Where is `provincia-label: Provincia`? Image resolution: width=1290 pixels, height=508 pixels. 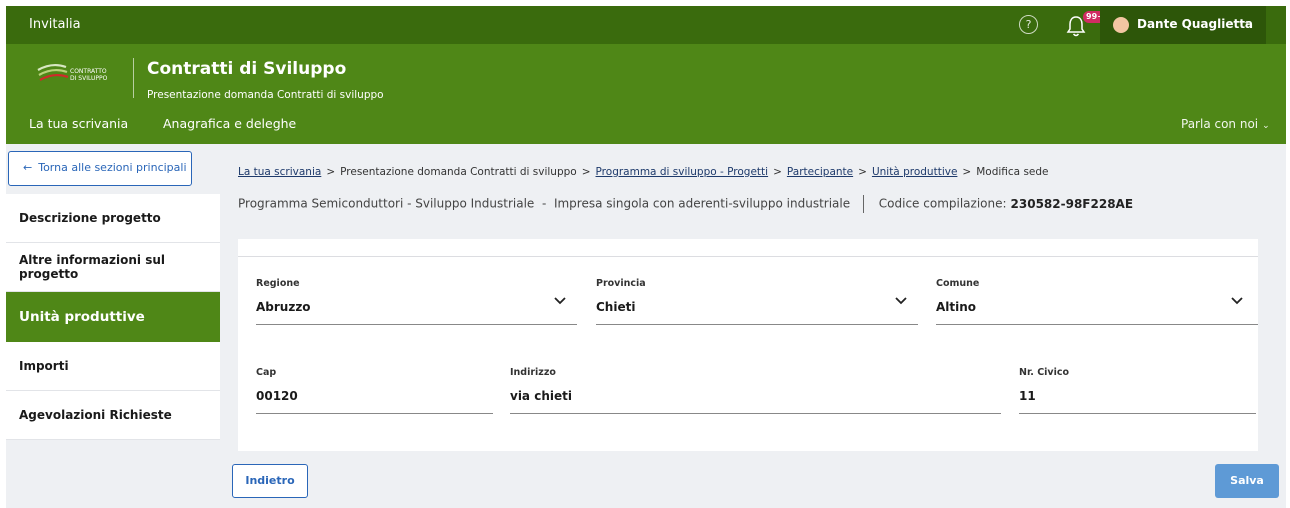
provincia-label: Provincia is located at coordinates (621, 283).